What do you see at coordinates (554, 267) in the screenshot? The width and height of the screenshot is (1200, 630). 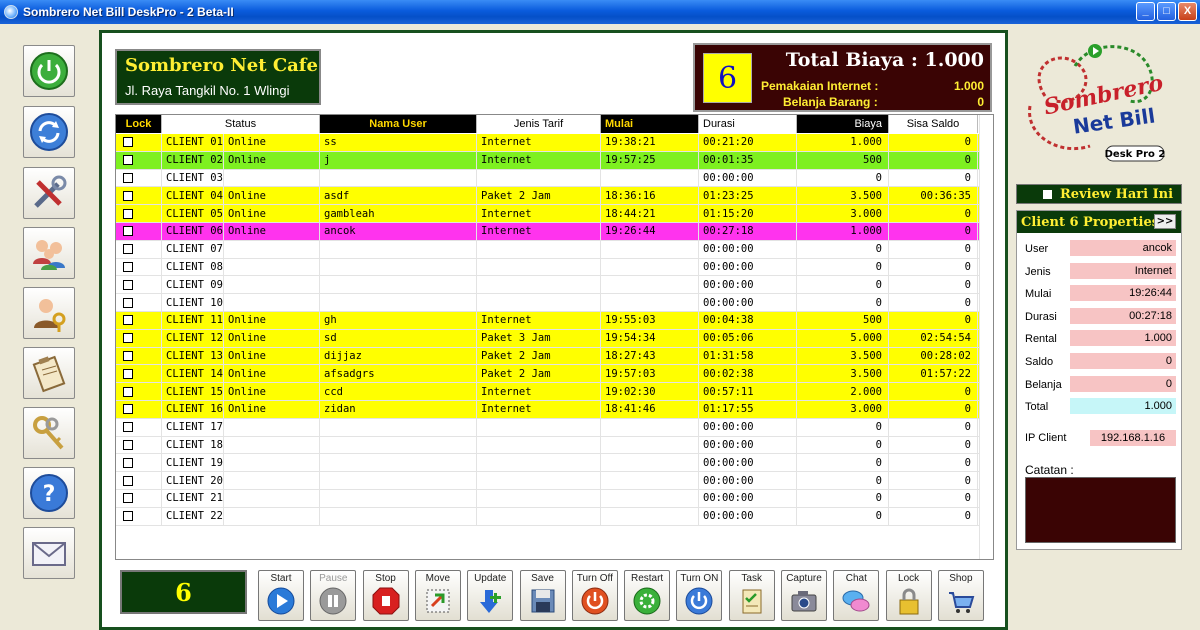 I see `table-row: CLIENT 08 00:00:00 0 0` at bounding box center [554, 267].